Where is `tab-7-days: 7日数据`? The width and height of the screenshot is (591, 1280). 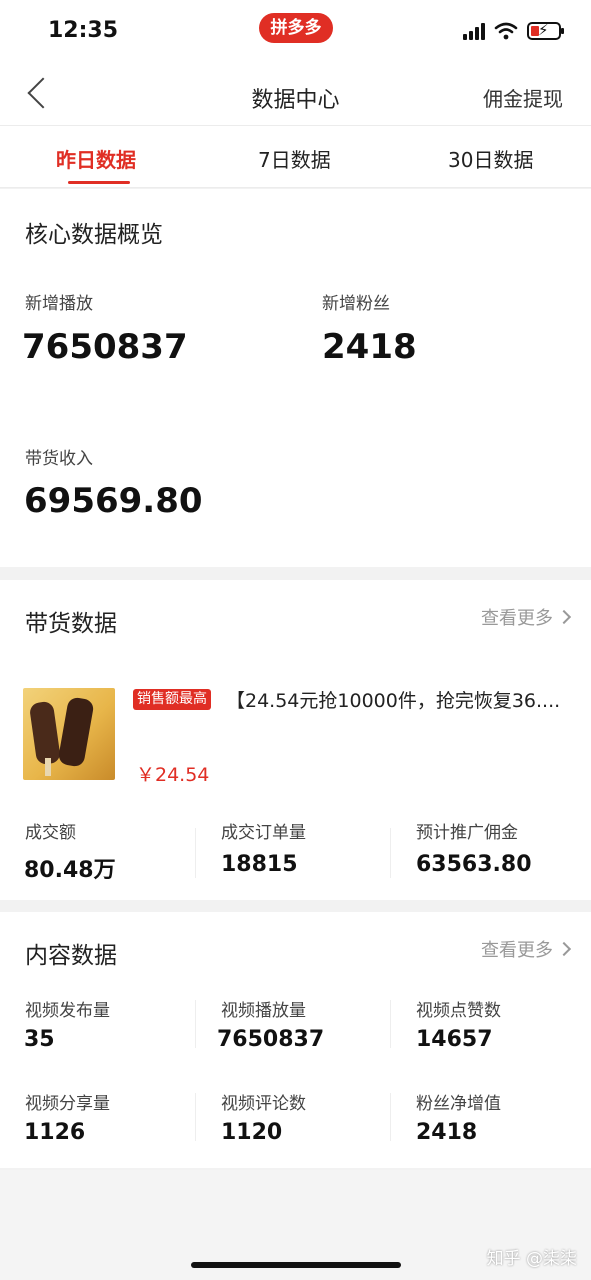 tab-7-days: 7日数据 is located at coordinates (294, 158).